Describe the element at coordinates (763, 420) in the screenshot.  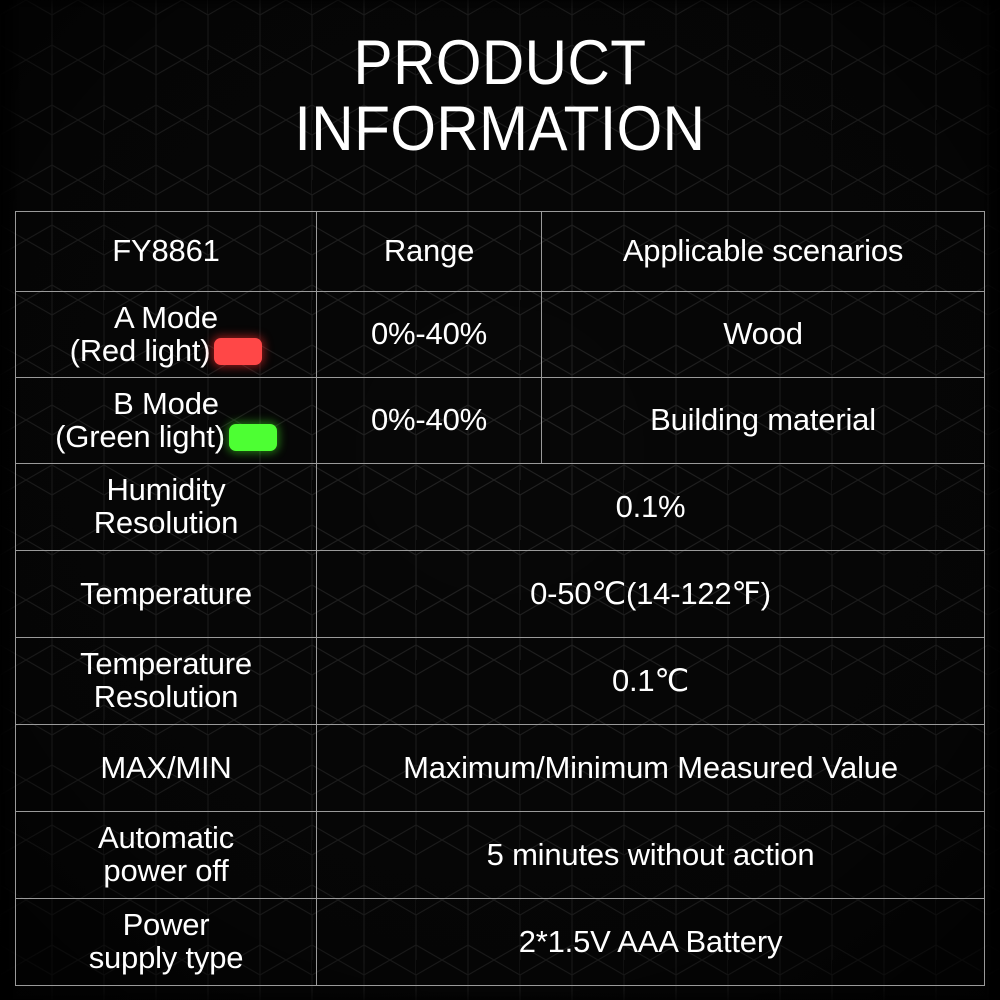
I see `b-mode-scenario: Building material` at that location.